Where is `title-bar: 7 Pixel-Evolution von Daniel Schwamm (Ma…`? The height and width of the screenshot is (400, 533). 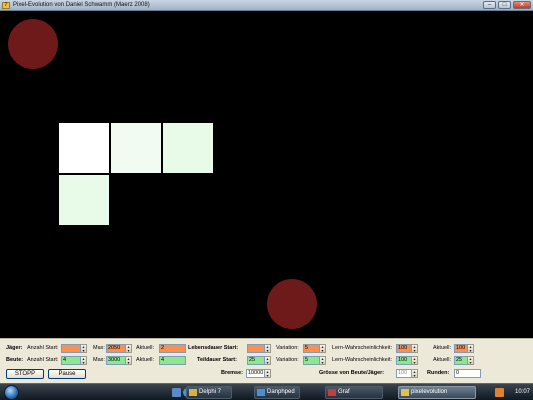 title-bar: 7 Pixel-Evolution von Daniel Schwamm (Ma… is located at coordinates (266, 5).